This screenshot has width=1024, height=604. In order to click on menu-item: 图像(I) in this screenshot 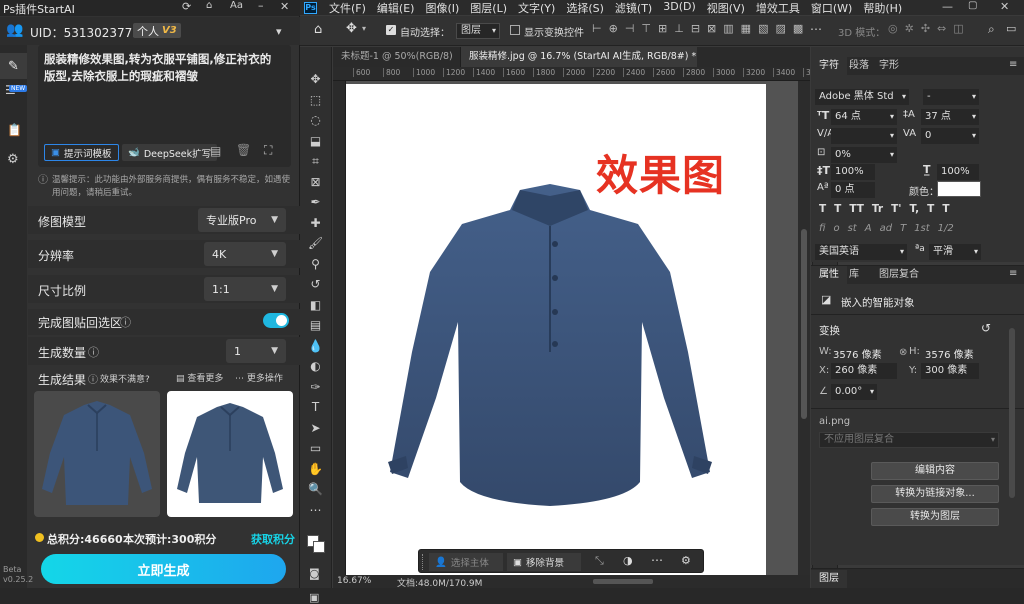, I will do `click(442, 8)`.